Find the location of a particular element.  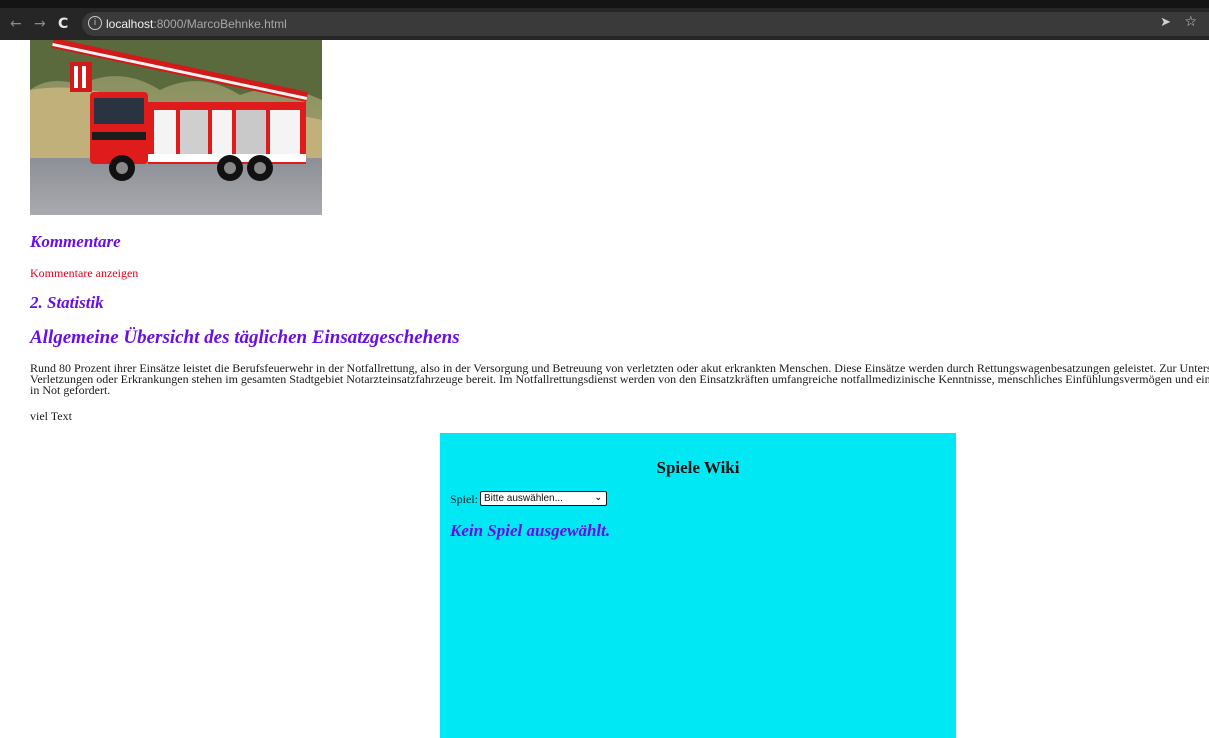

url-text: localhost:8000/MarcoBehnke.html is located at coordinates (196, 24).